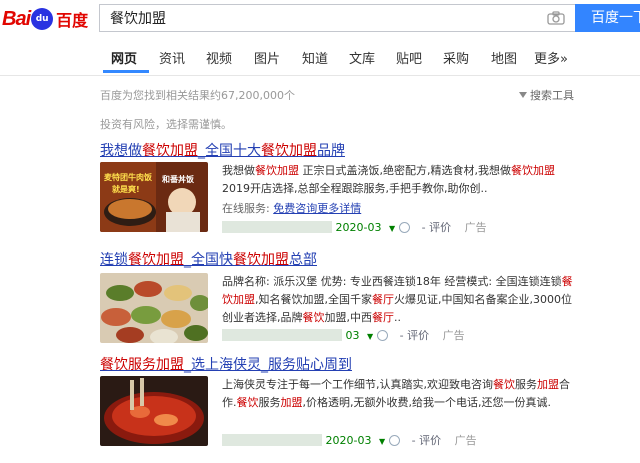 This screenshot has height=463, width=640. Describe the element at coordinates (268, 365) in the screenshot. I see `title-text: _选上海侠灵_服务贴心周到` at that location.